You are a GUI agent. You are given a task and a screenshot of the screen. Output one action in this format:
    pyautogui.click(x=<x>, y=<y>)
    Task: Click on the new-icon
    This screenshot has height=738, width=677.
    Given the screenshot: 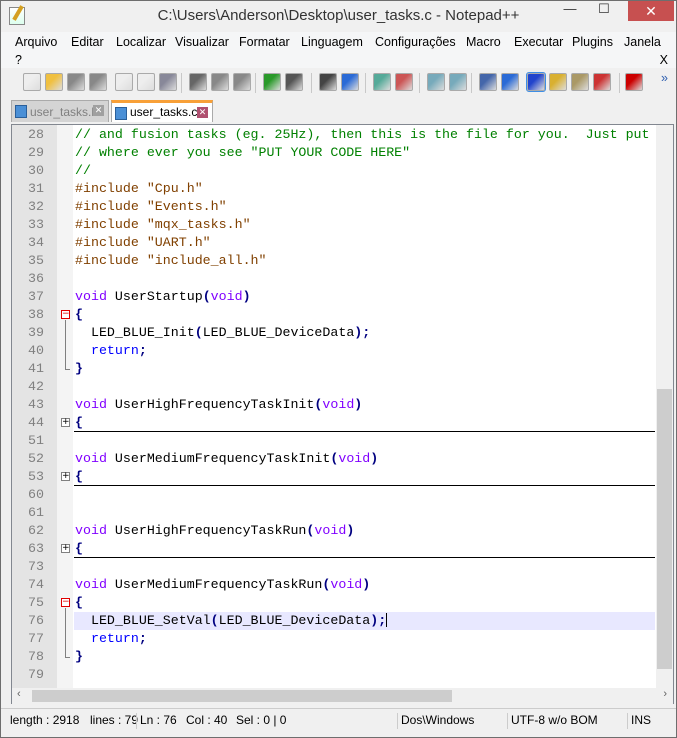 What is the action you would take?
    pyautogui.click(x=32, y=82)
    